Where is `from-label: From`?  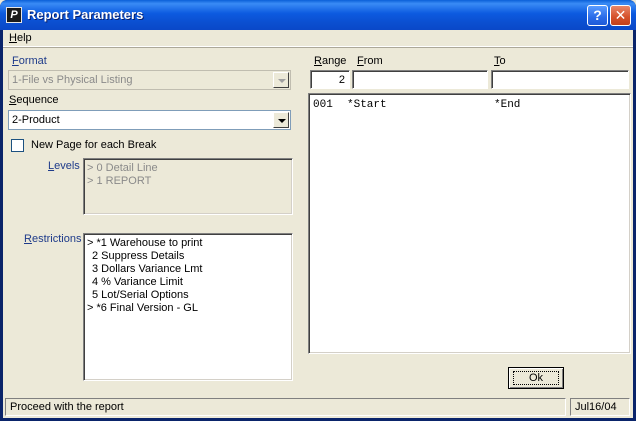 from-label: From is located at coordinates (370, 61).